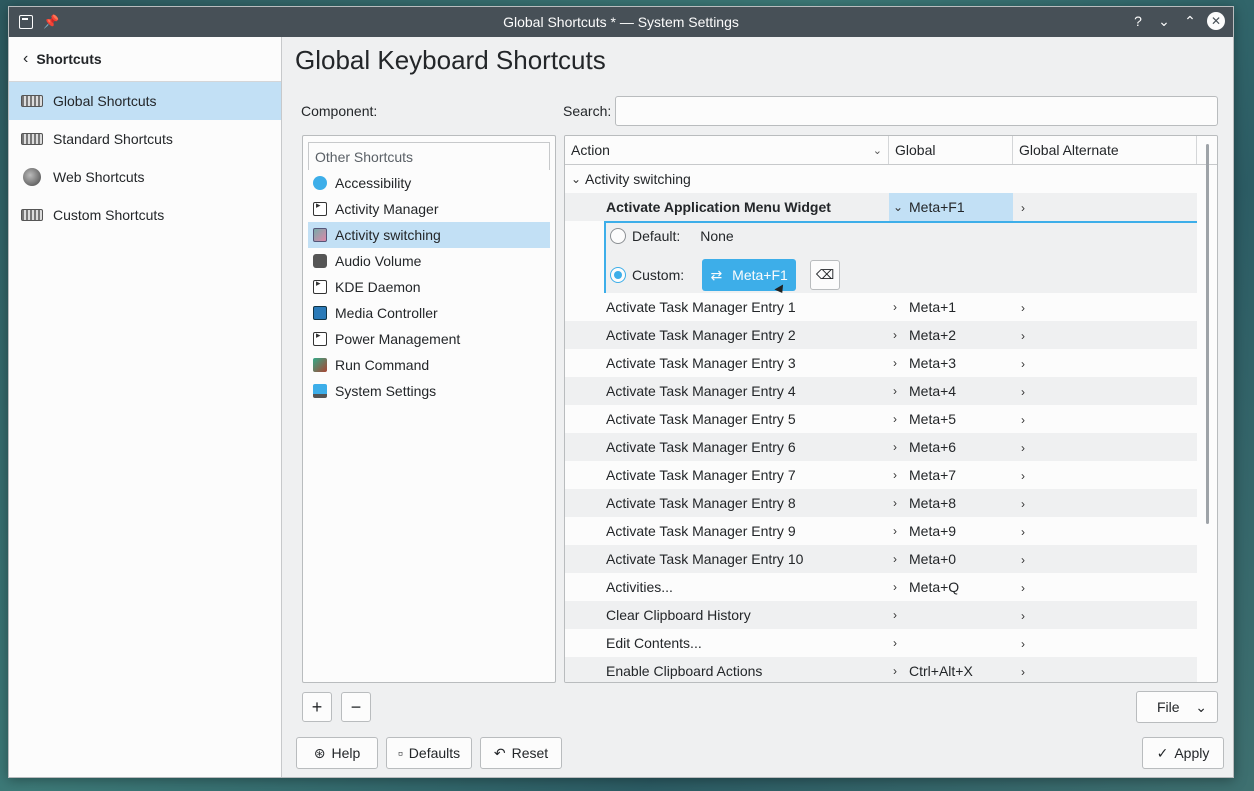 This screenshot has width=1254, height=791. What do you see at coordinates (825, 275) in the screenshot?
I see `clear-shortcut-button: ⌫` at bounding box center [825, 275].